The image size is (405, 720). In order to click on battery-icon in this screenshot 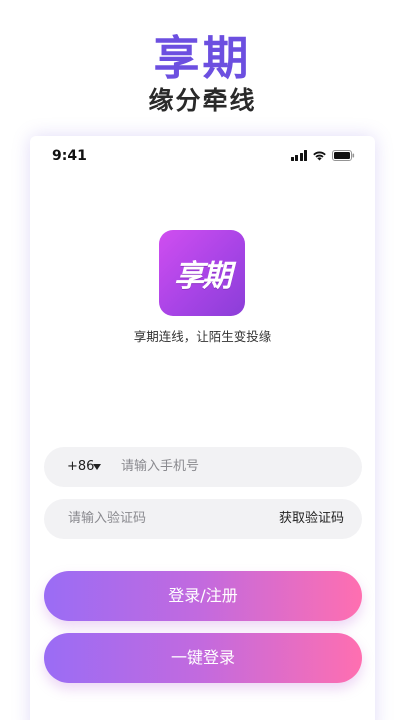, I will do `click(343, 155)`.